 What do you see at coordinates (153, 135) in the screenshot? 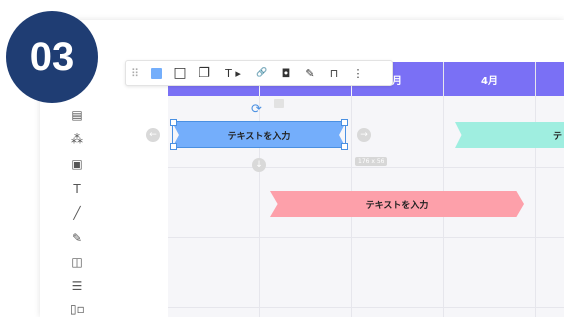
I see `arrow-left-icon: ←` at bounding box center [153, 135].